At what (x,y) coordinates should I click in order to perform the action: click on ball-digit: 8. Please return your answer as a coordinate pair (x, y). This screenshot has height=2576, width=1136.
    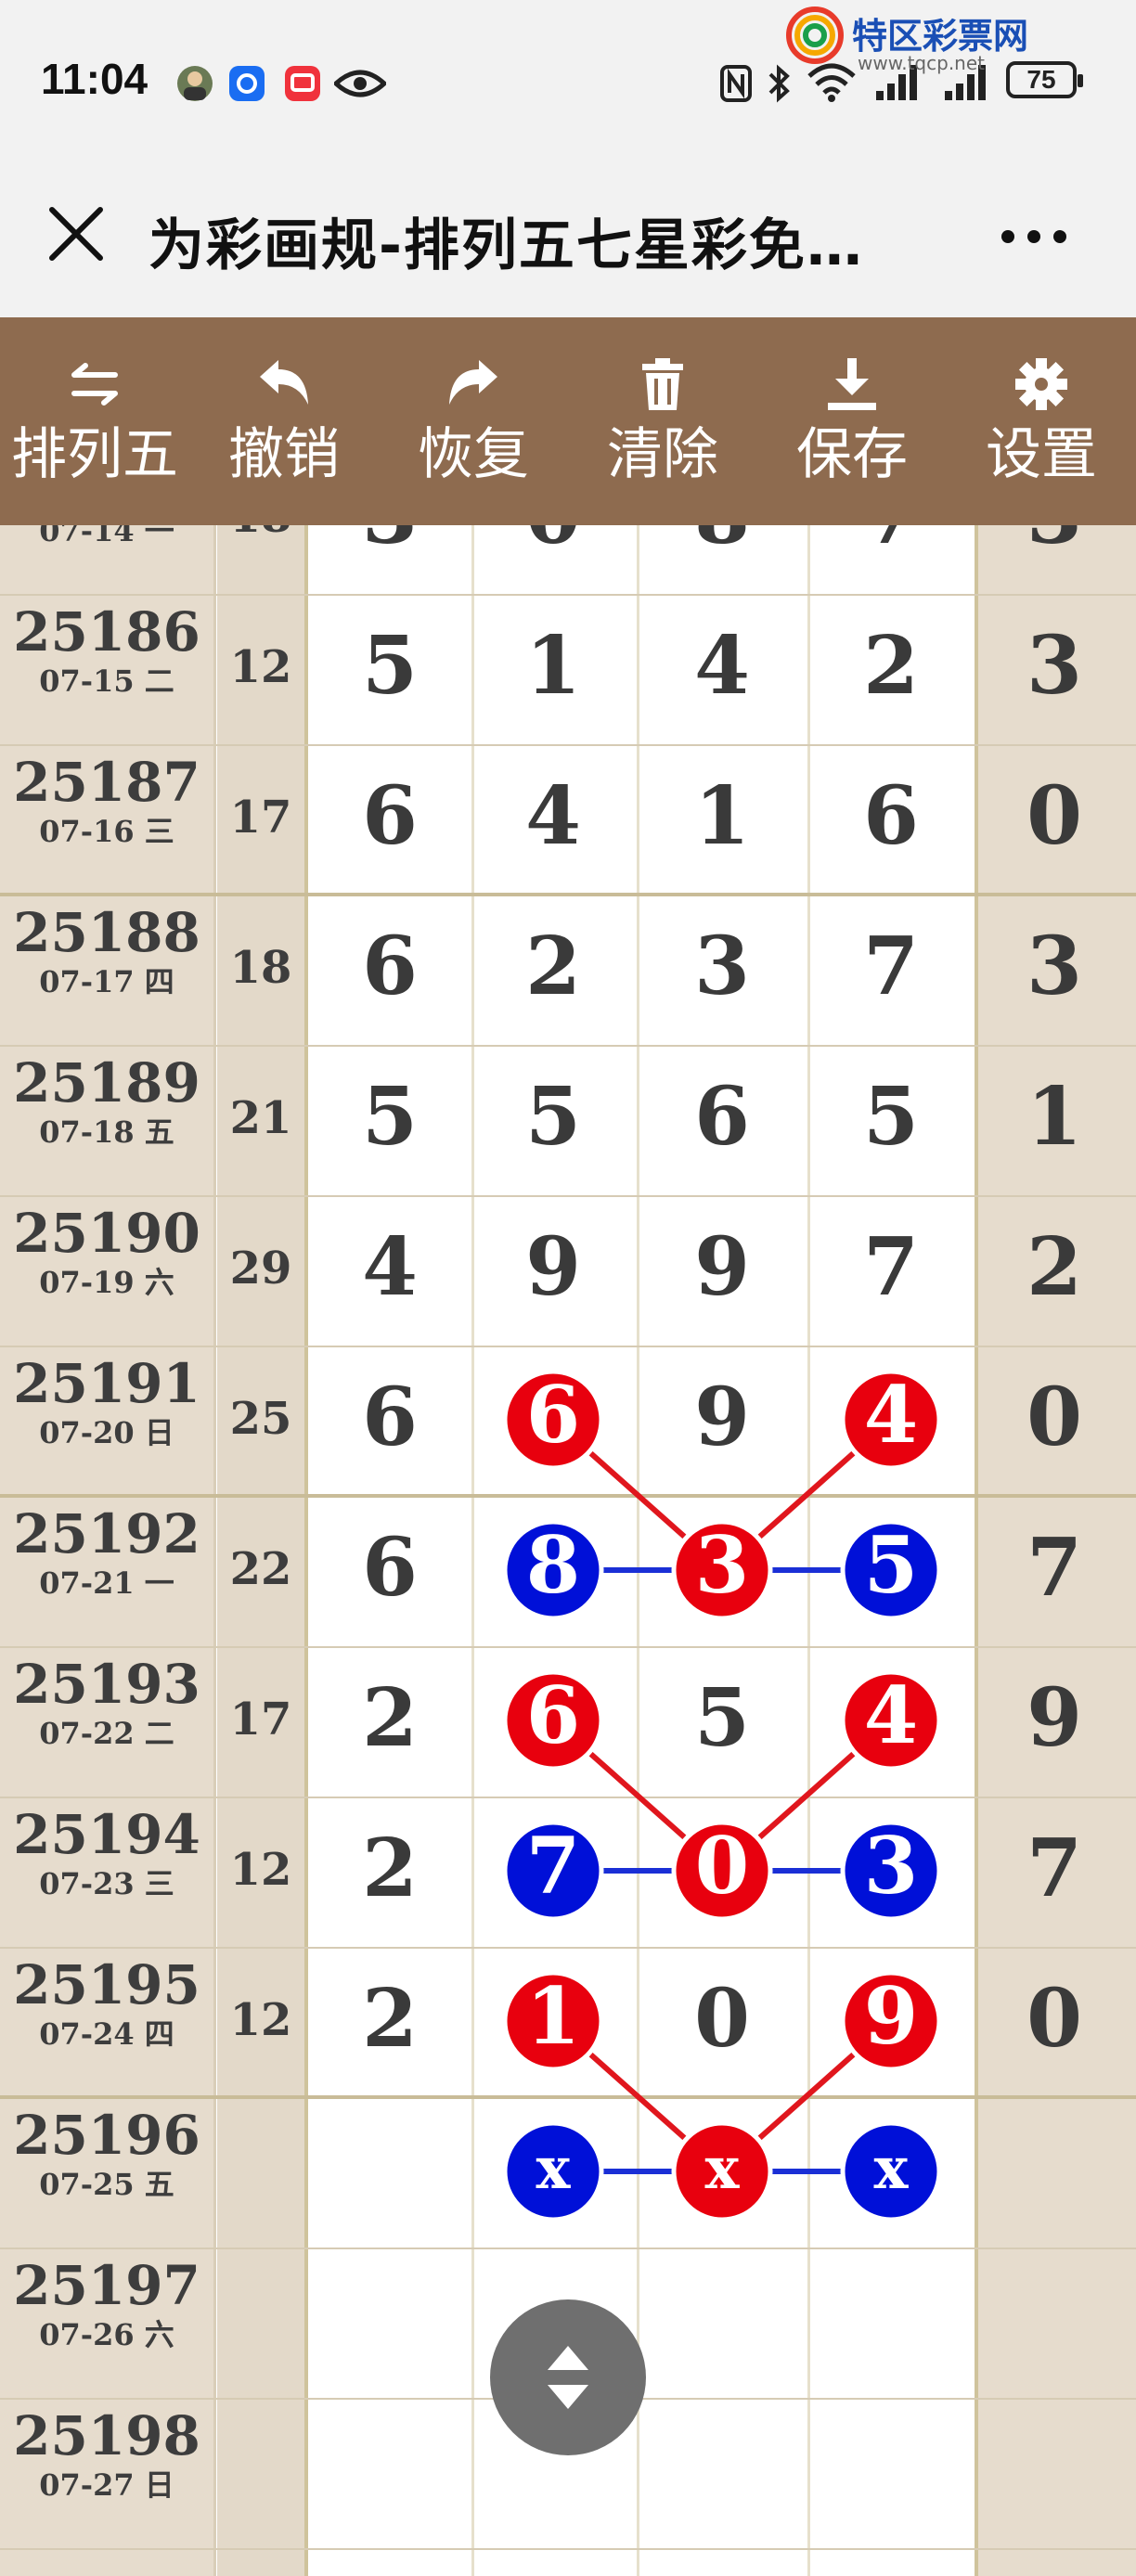
    Looking at the image, I should click on (553, 1565).